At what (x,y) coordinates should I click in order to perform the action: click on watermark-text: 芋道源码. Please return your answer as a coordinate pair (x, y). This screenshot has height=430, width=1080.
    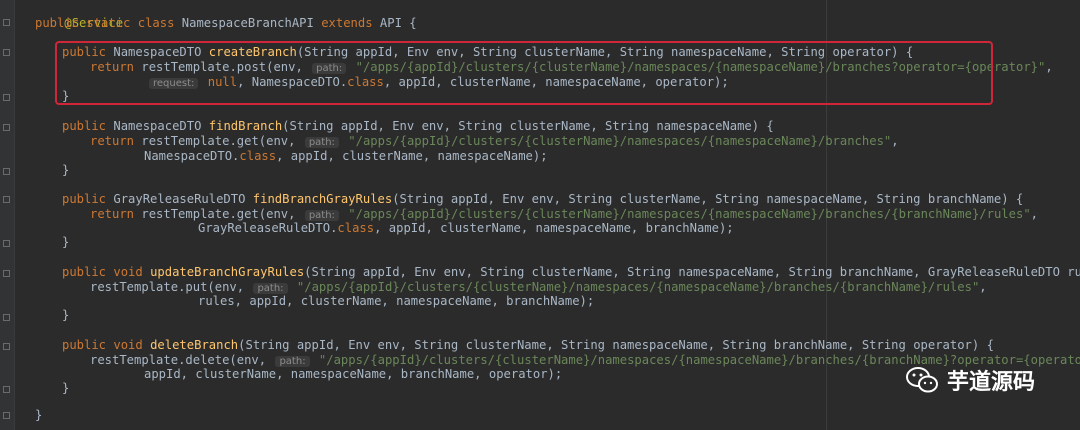
    Looking at the image, I should click on (991, 382).